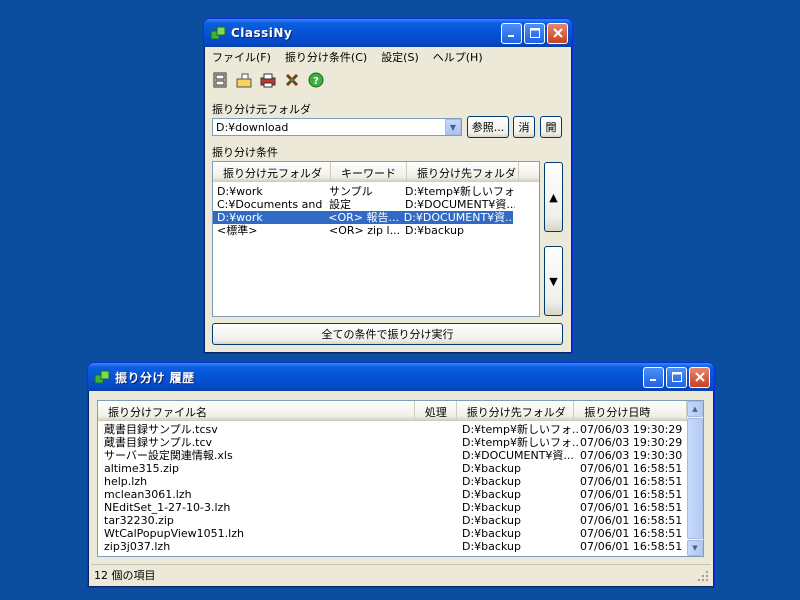  I want to click on move-down-button: ▼, so click(553, 281).